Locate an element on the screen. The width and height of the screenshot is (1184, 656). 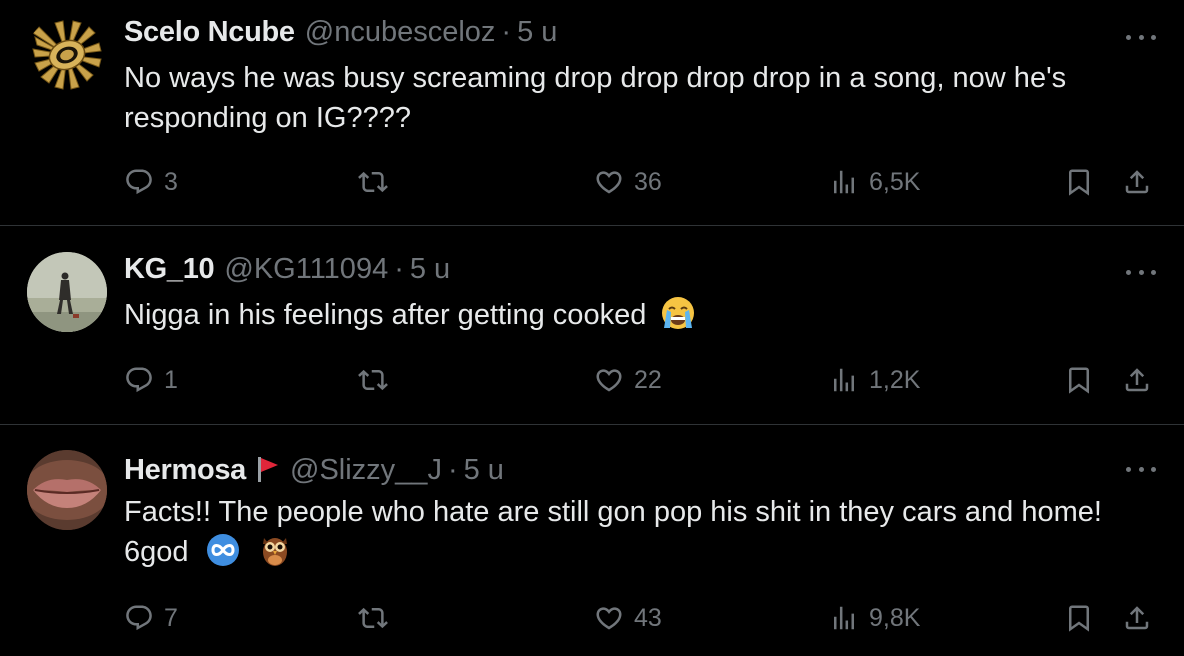
infinity-icon is located at coordinates (222, 550).